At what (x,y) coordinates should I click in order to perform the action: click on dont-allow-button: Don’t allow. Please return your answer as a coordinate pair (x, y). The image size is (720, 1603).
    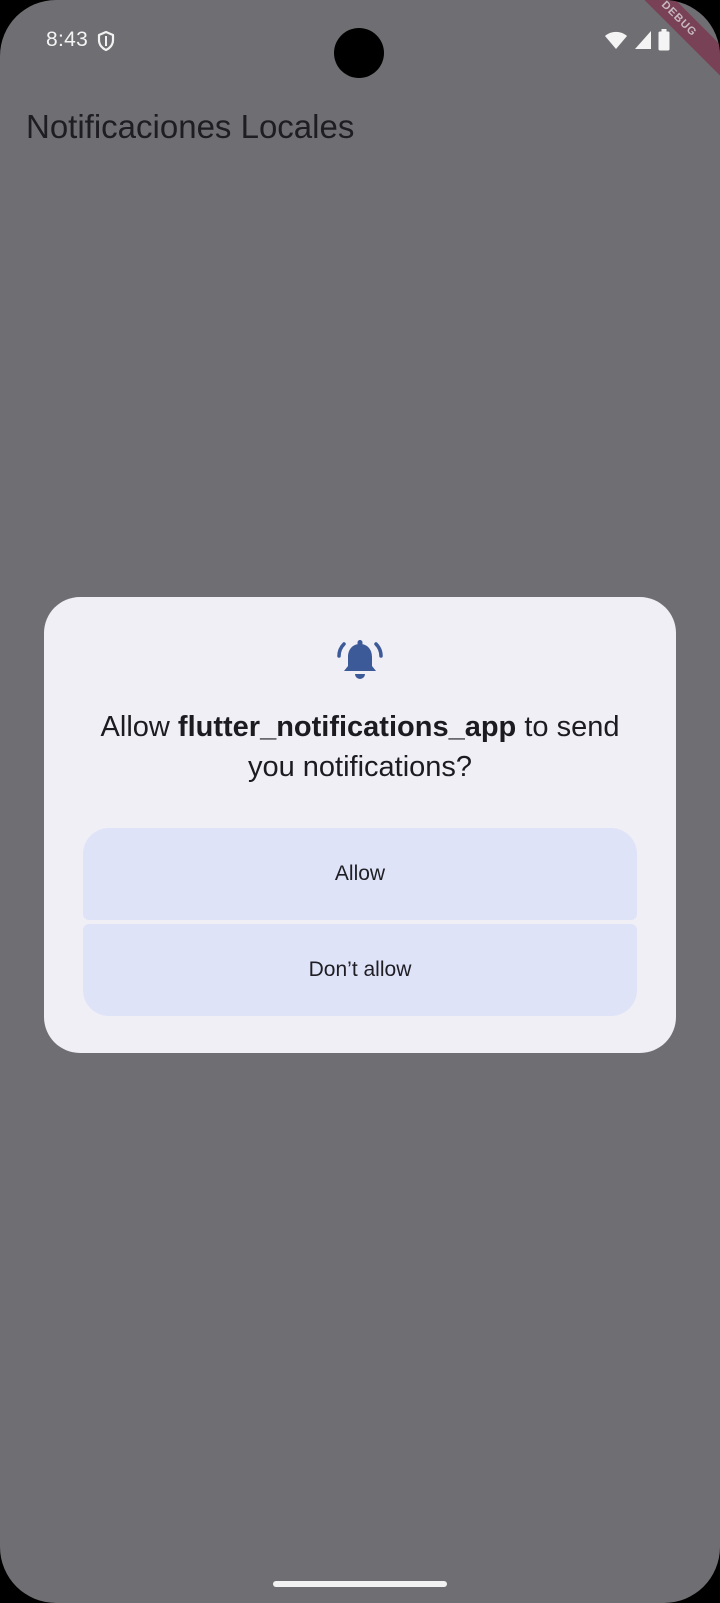
    Looking at the image, I should click on (360, 970).